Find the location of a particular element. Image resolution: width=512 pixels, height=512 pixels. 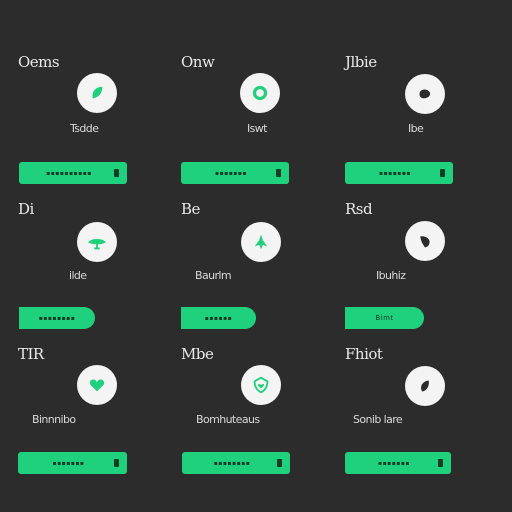

card-2: Onw Iswt ▪▪▪▪▪▪▪ is located at coordinates (256, 128).